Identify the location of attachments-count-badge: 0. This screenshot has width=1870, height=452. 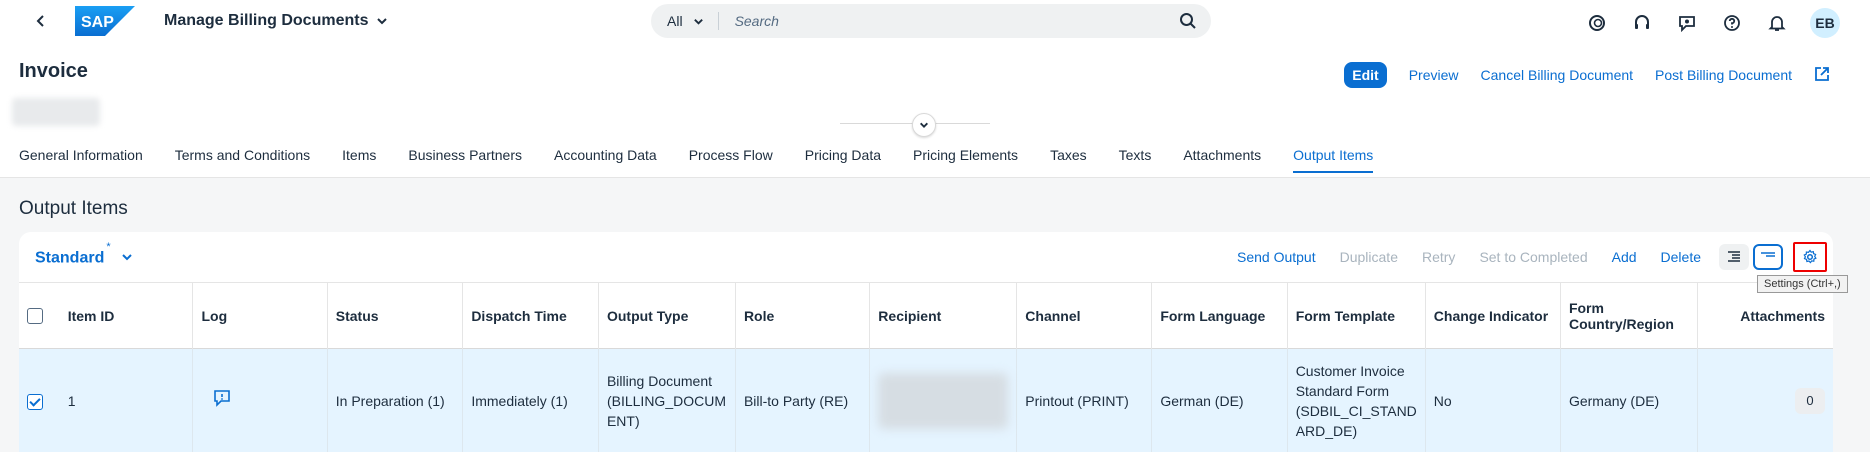
(1810, 400).